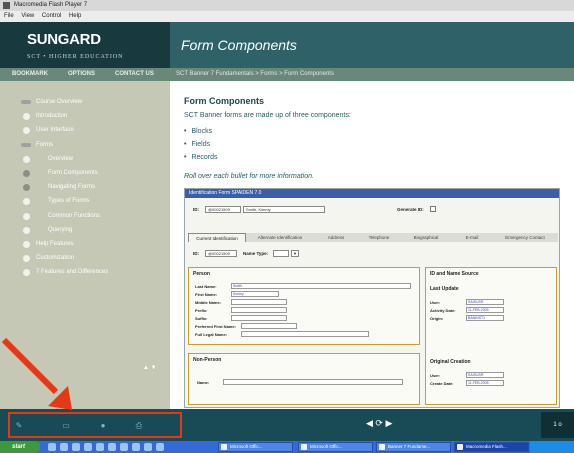 The image size is (574, 453). Describe the element at coordinates (426, 237) in the screenshot. I see `tab-biographical: Biographical` at that location.